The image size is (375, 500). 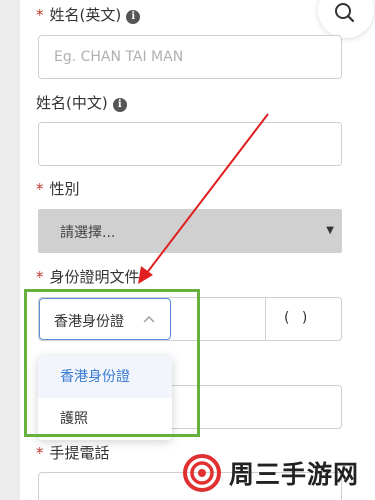 What do you see at coordinates (203, 198) in the screenshot?
I see `annotation-arrow` at bounding box center [203, 198].